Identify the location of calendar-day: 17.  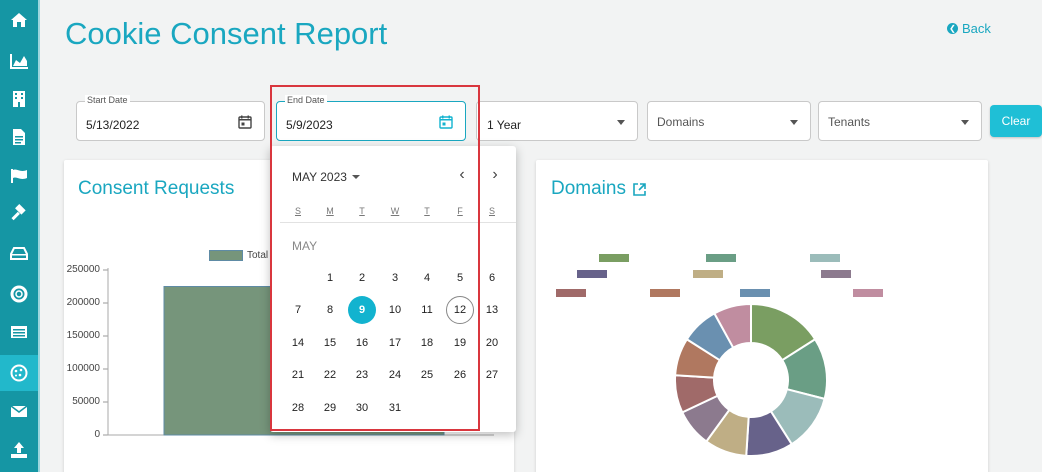
(395, 343).